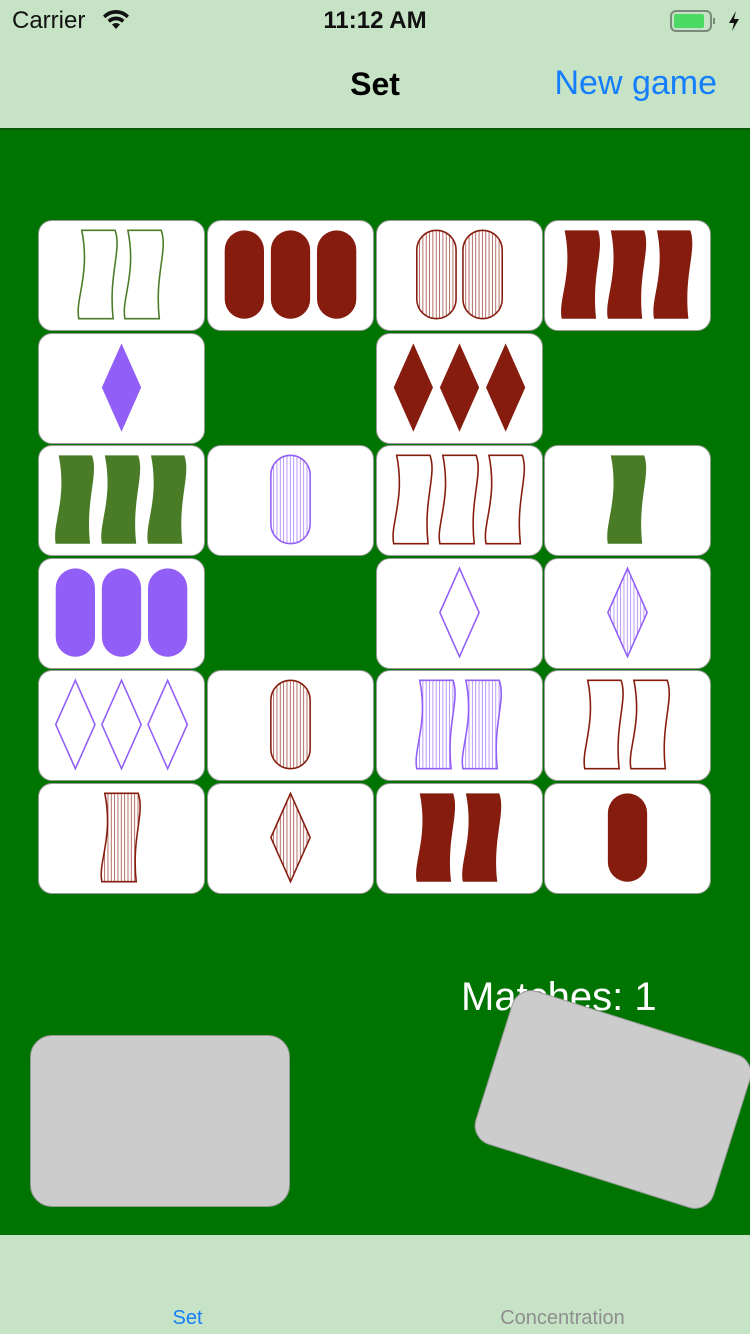 Image resolution: width=750 pixels, height=1334 pixels. Describe the element at coordinates (609, 1099) in the screenshot. I see `discard-pile` at that location.